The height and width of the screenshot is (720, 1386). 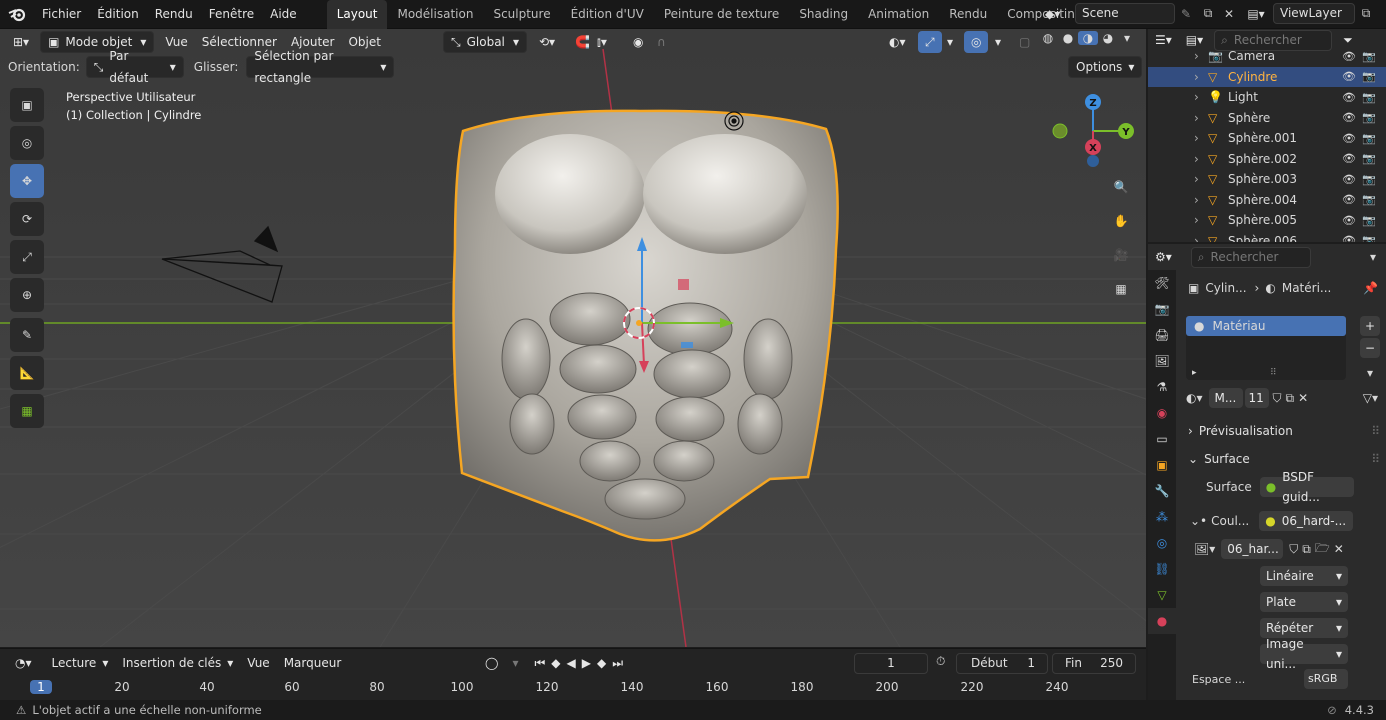 What do you see at coordinates (1162, 465) in the screenshot?
I see `object-tab-icon: ▣` at bounding box center [1162, 465].